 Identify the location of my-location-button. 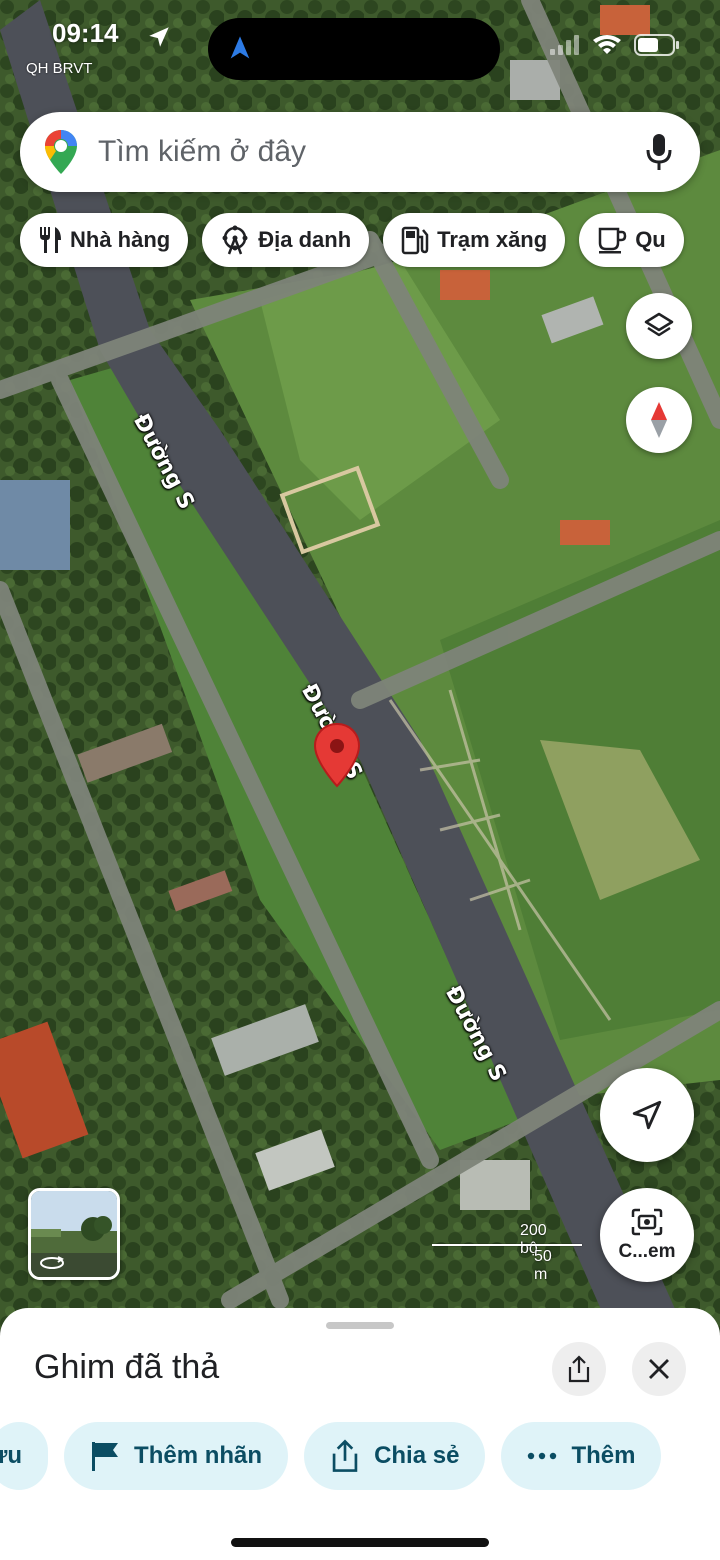
(647, 1115).